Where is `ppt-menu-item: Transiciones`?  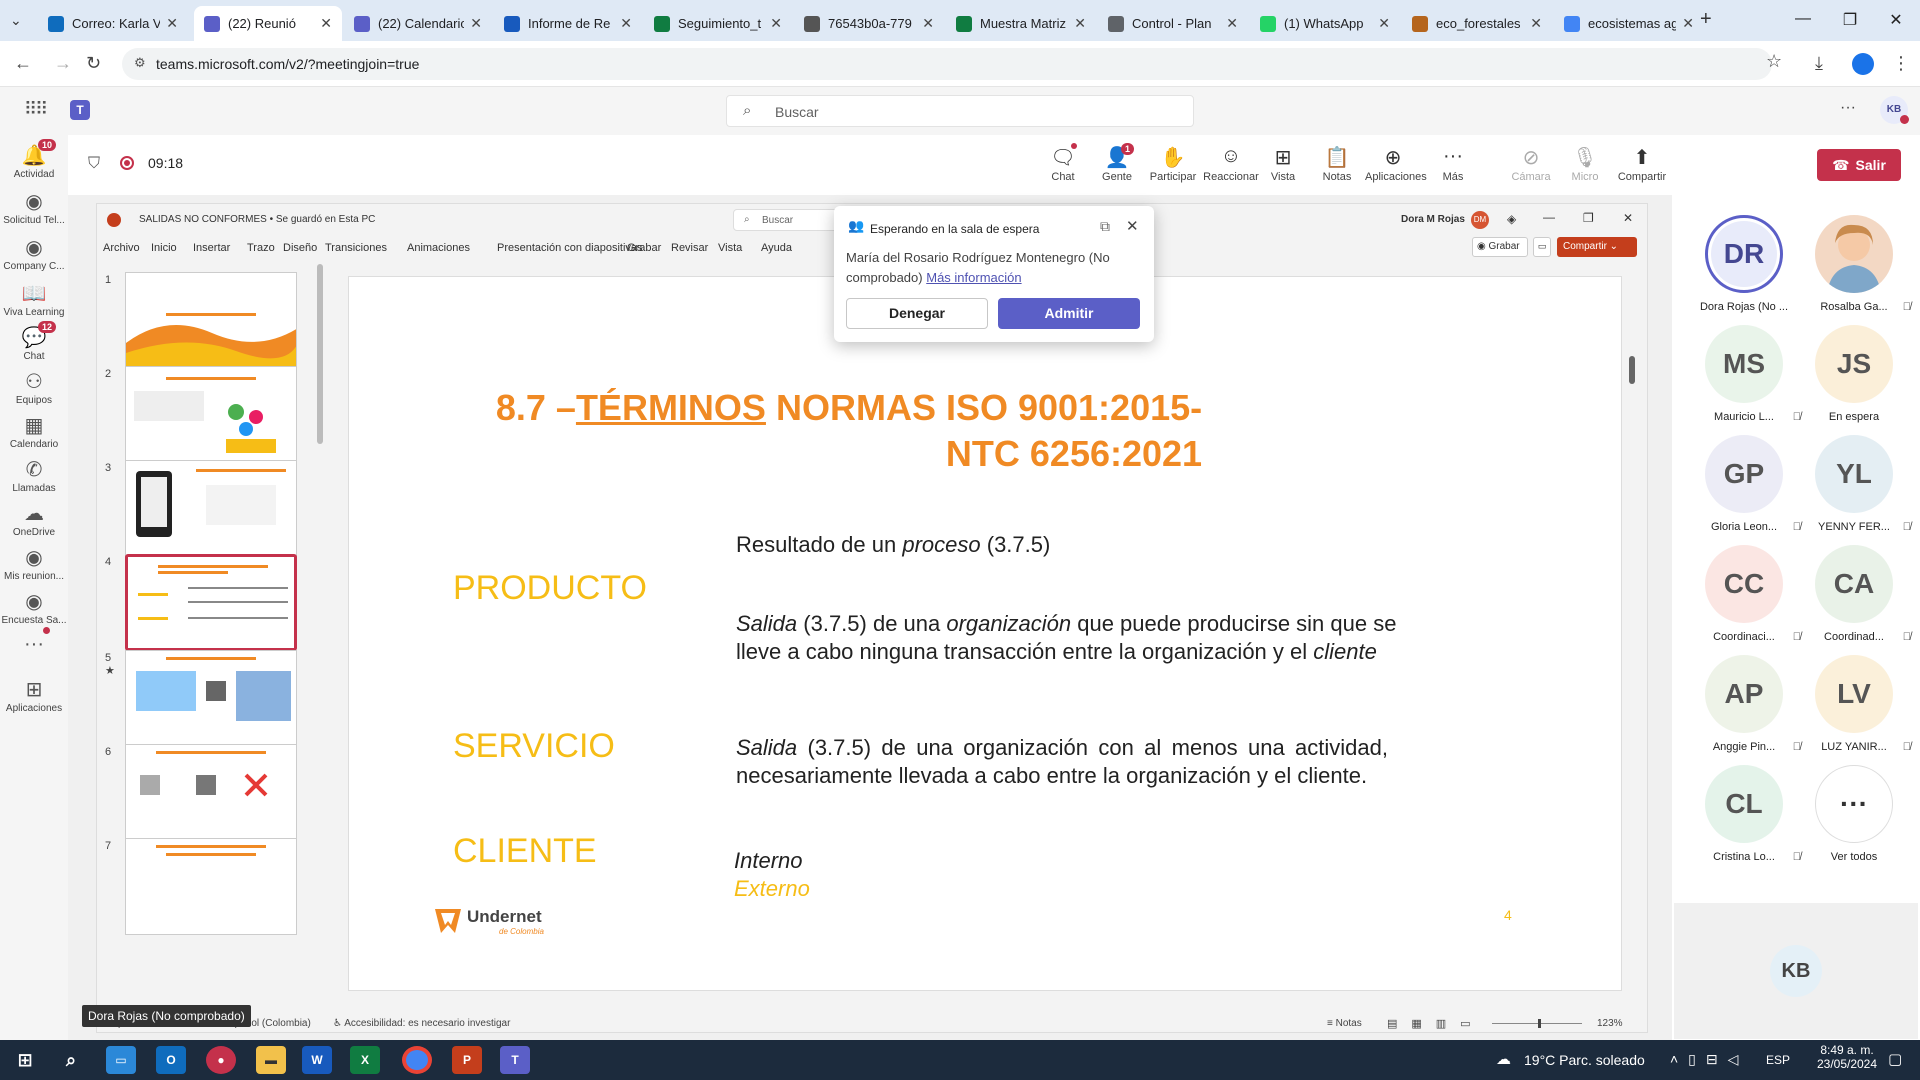
ppt-menu-item: Transiciones is located at coordinates (356, 248).